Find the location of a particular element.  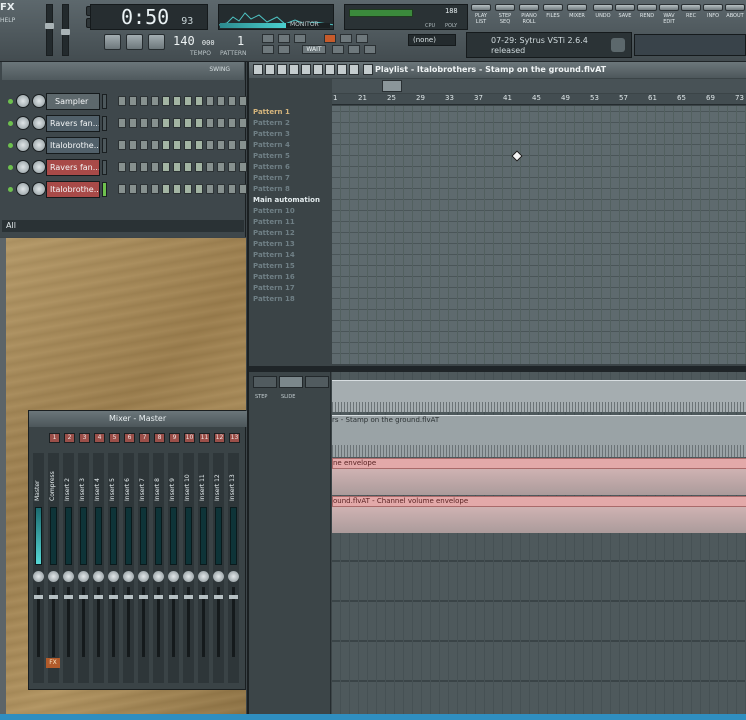

render-button: REND is located at coordinates (647, 17).